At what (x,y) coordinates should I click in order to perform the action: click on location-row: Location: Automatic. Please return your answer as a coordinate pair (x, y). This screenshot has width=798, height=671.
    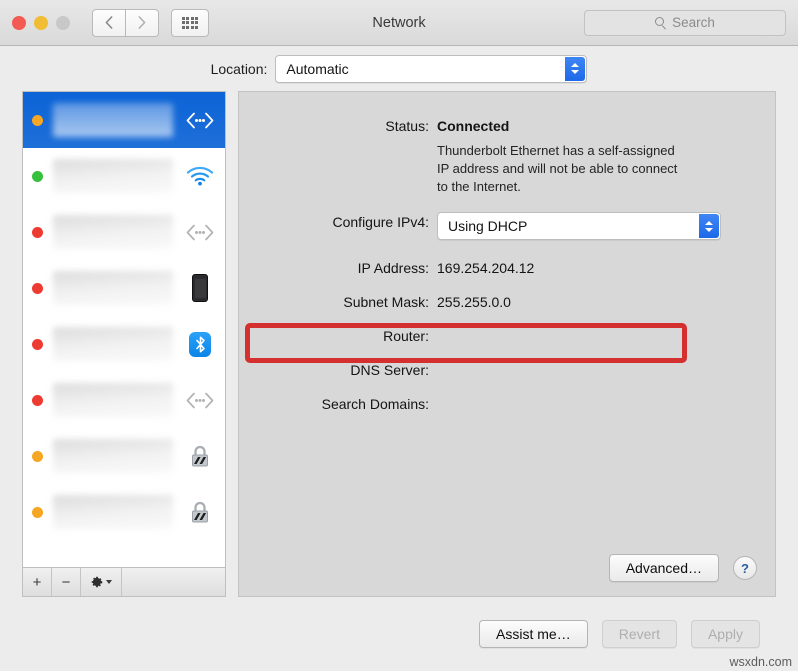
    Looking at the image, I should click on (399, 68).